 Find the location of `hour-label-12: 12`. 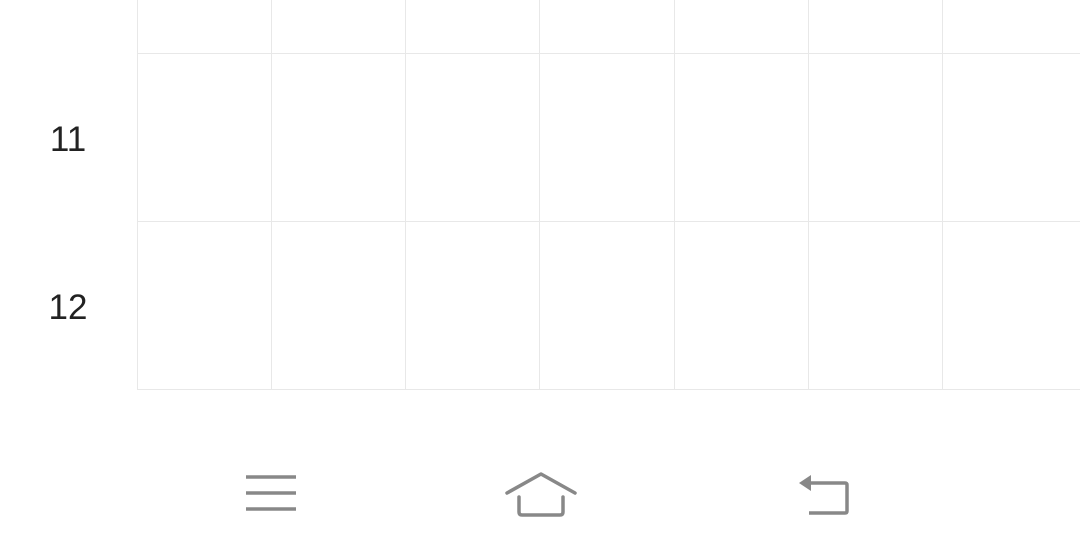

hour-label-12: 12 is located at coordinates (68, 307).